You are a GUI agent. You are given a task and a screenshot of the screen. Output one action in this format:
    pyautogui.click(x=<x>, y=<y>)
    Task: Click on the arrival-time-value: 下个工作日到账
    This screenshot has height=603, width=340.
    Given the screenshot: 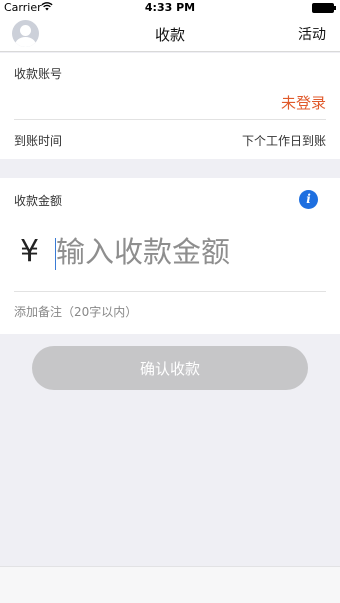 What is the action you would take?
    pyautogui.click(x=283, y=141)
    